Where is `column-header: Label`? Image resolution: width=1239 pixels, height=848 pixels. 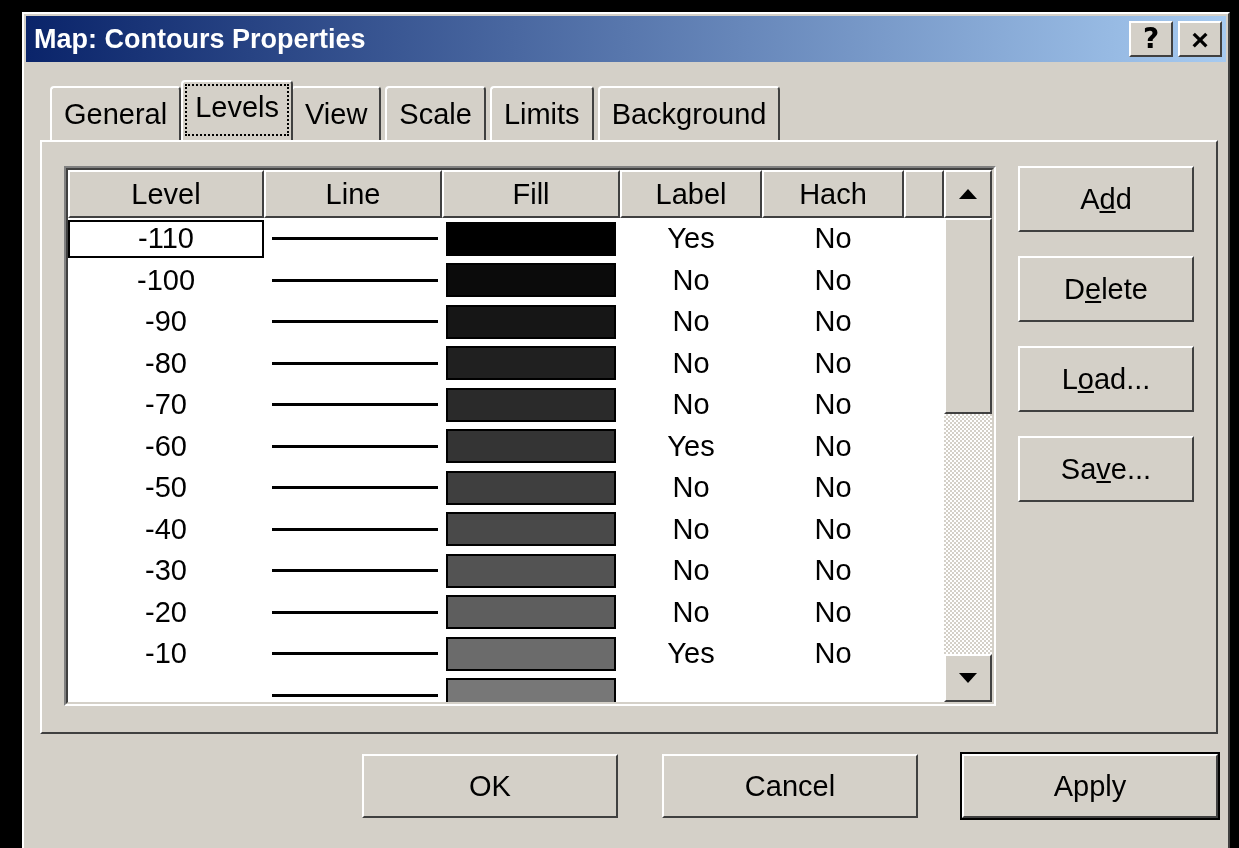 column-header: Label is located at coordinates (691, 194).